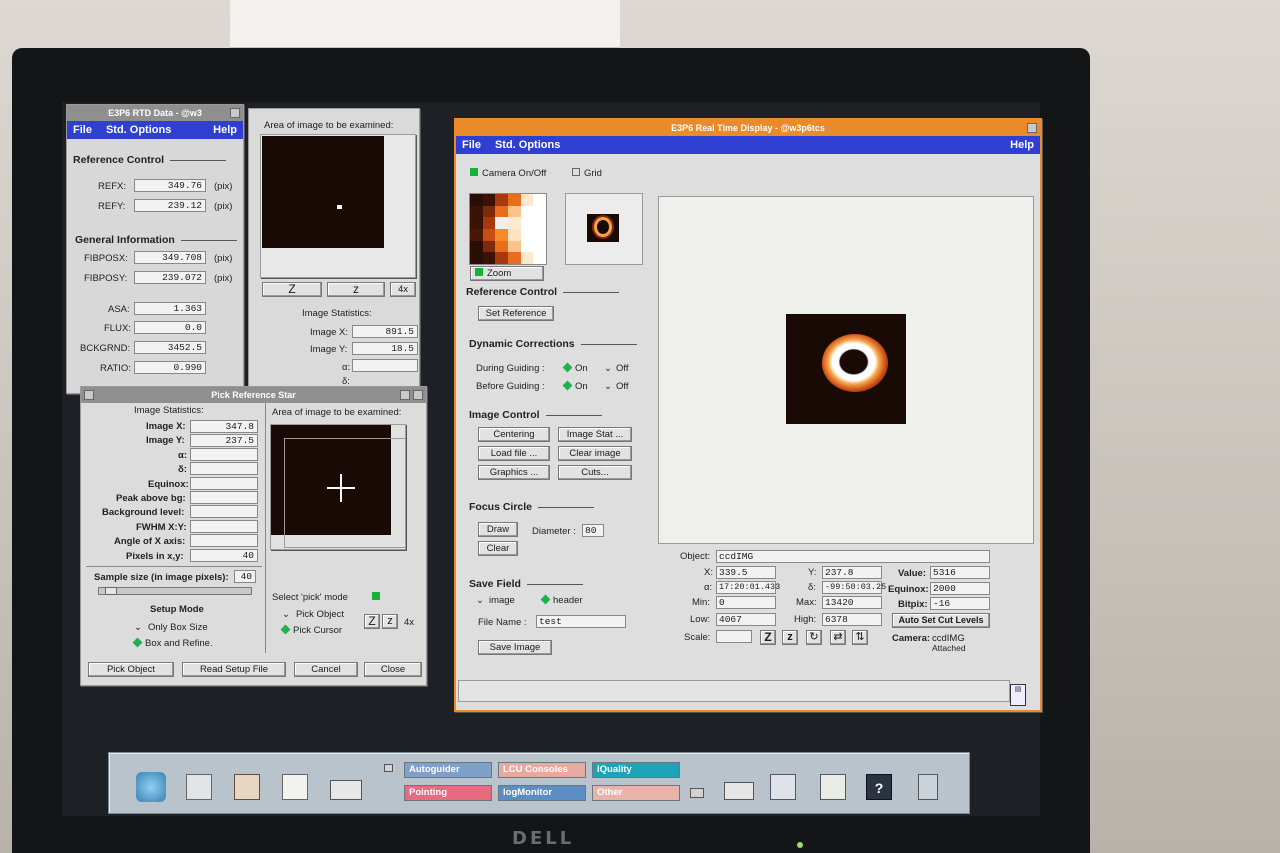 This screenshot has width=1280, height=853. What do you see at coordinates (913, 604) in the screenshot?
I see `bitpix-label: Bitpix:` at bounding box center [913, 604].